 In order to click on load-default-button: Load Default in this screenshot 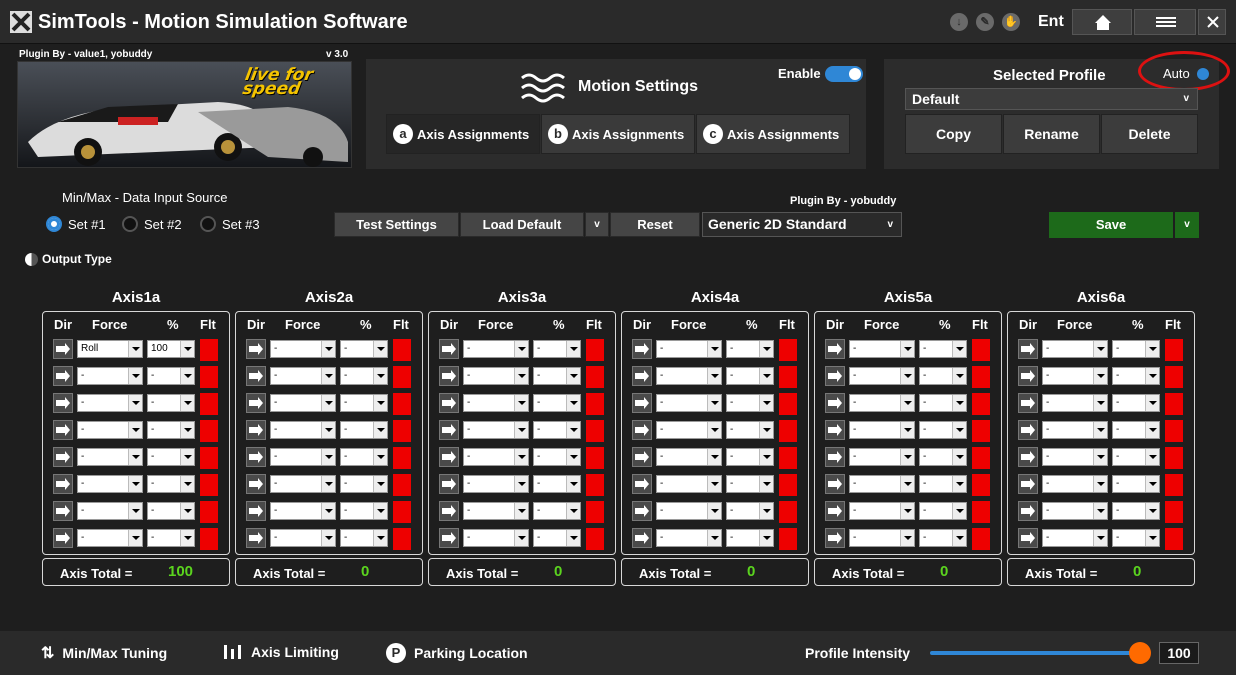, I will do `click(522, 224)`.